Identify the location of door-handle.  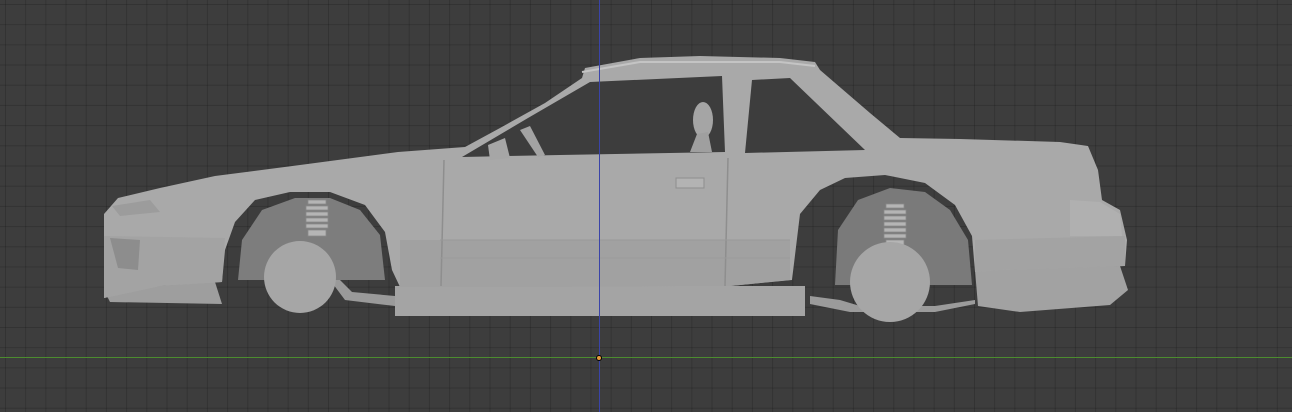
(690, 183).